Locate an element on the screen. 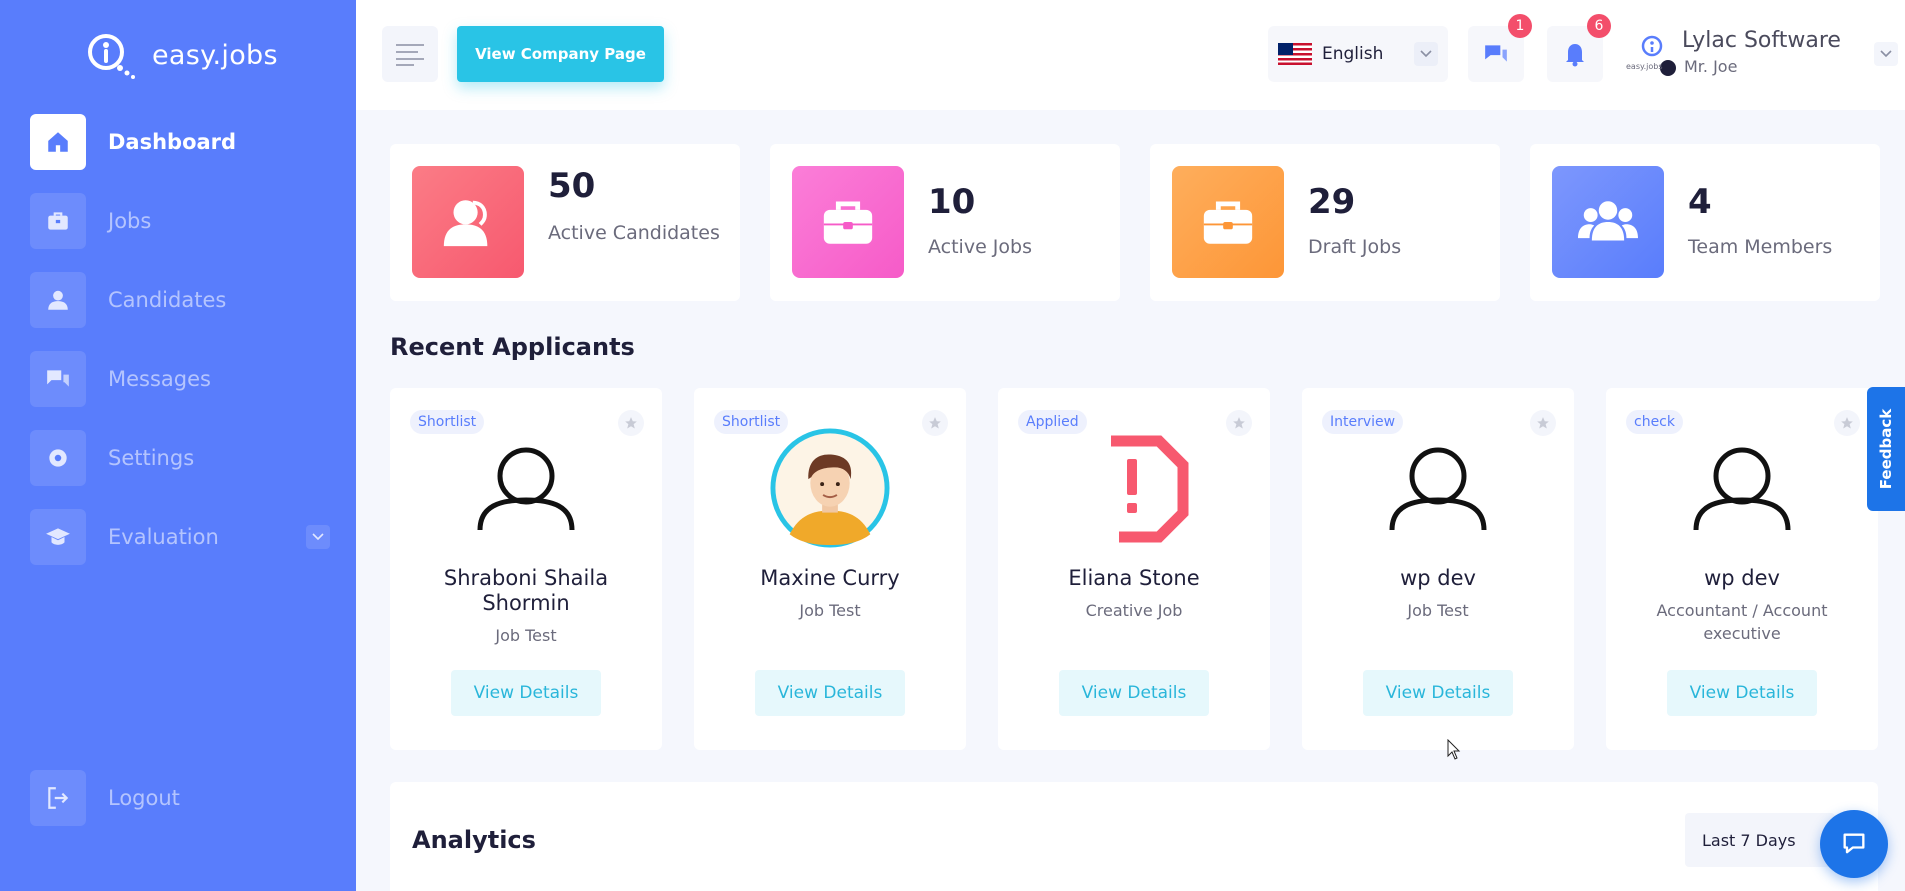 The width and height of the screenshot is (1905, 891). logout-icon is located at coordinates (58, 798).